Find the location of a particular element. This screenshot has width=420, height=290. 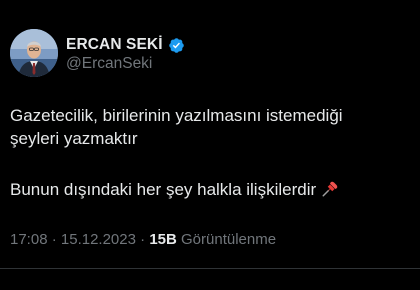

author-name-row: ERCAN SEKİ is located at coordinates (125, 45).